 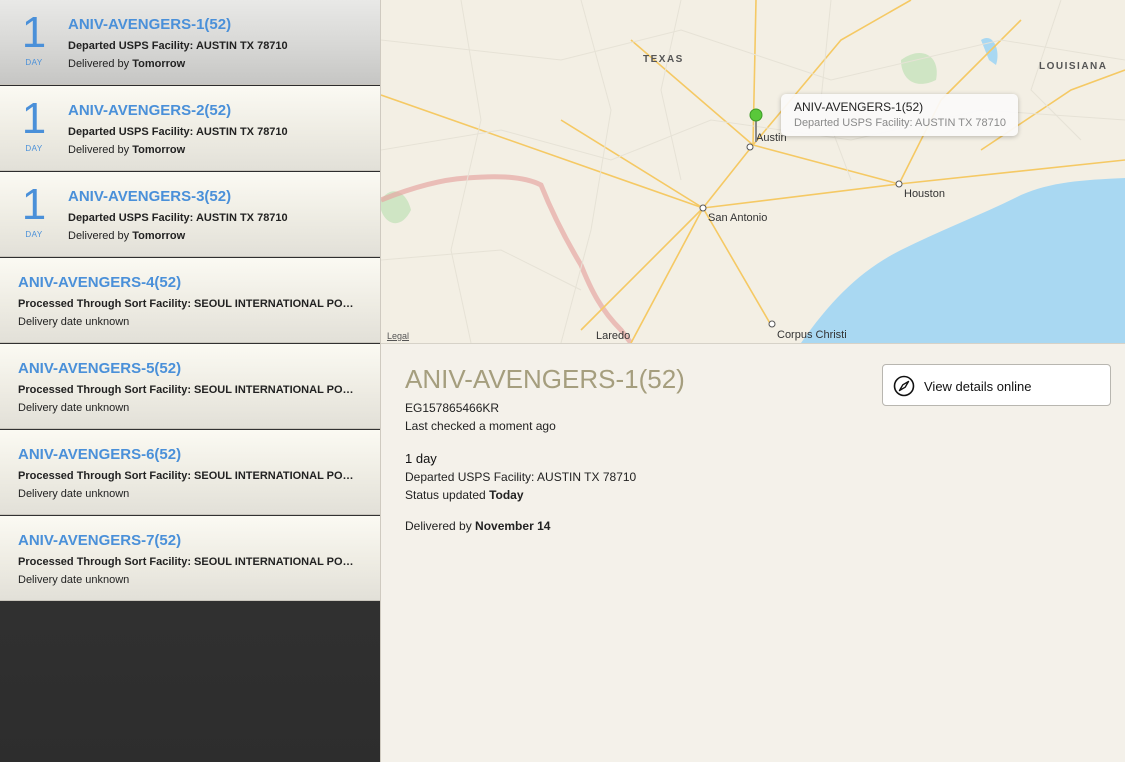 I want to click on detail-days: 1 day, so click(x=421, y=458).